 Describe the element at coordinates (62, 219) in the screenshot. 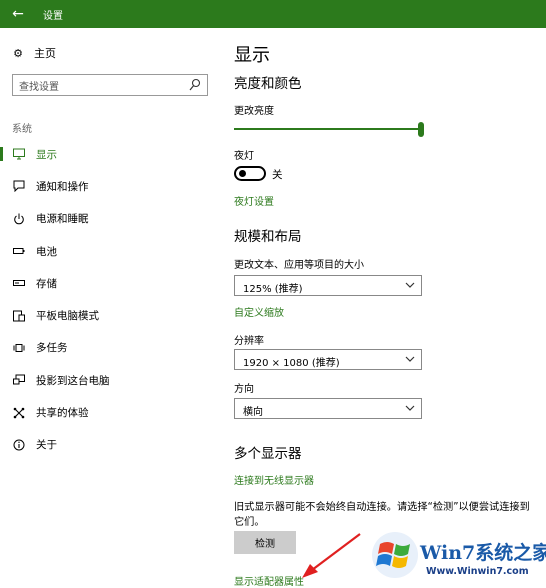

I see `sidebar-item-label: 电源和睡眠` at that location.